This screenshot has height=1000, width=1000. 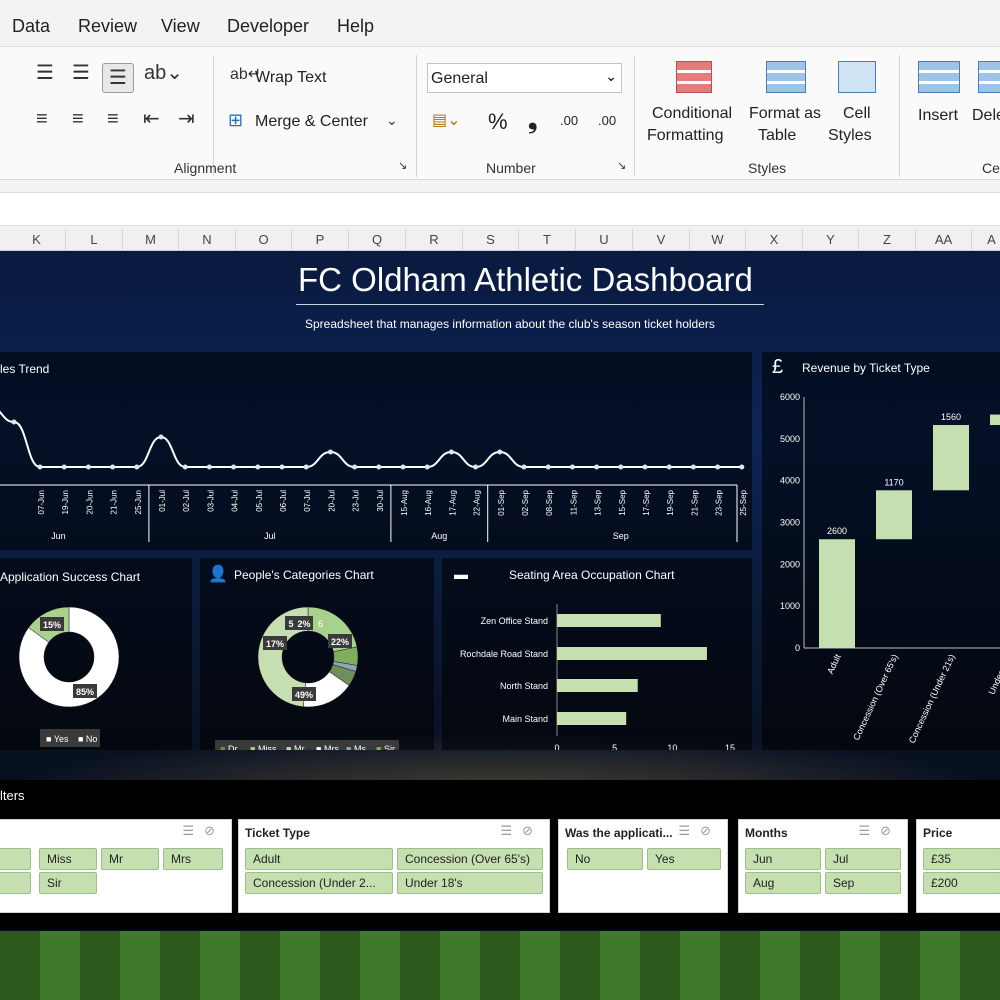 What do you see at coordinates (94, 240) in the screenshot?
I see `column-header-L: L` at bounding box center [94, 240].